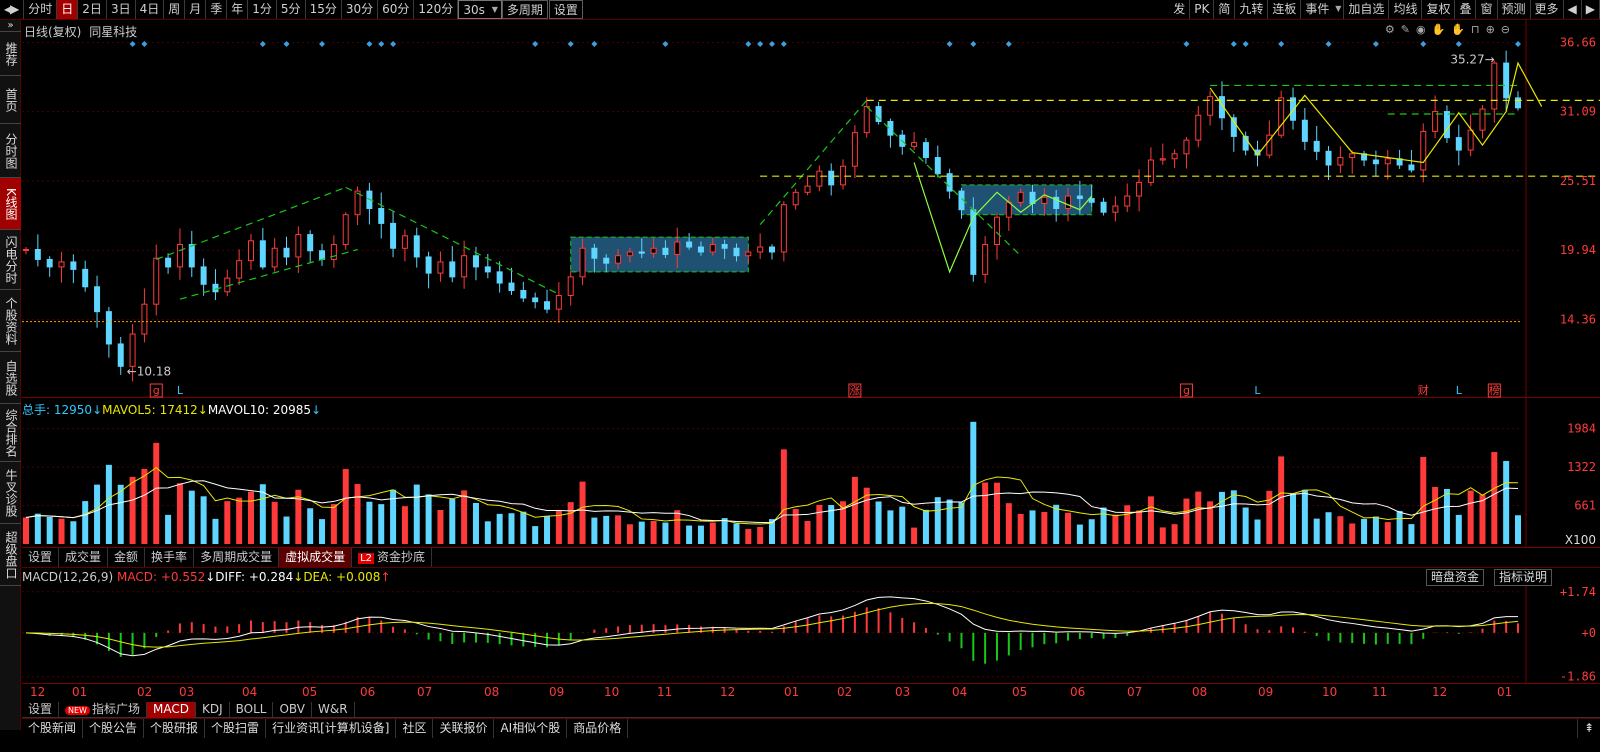 This screenshot has width=1600, height=752. What do you see at coordinates (392, 557) in the screenshot?
I see `volume-tab-6: L2 资金抄底` at bounding box center [392, 557].